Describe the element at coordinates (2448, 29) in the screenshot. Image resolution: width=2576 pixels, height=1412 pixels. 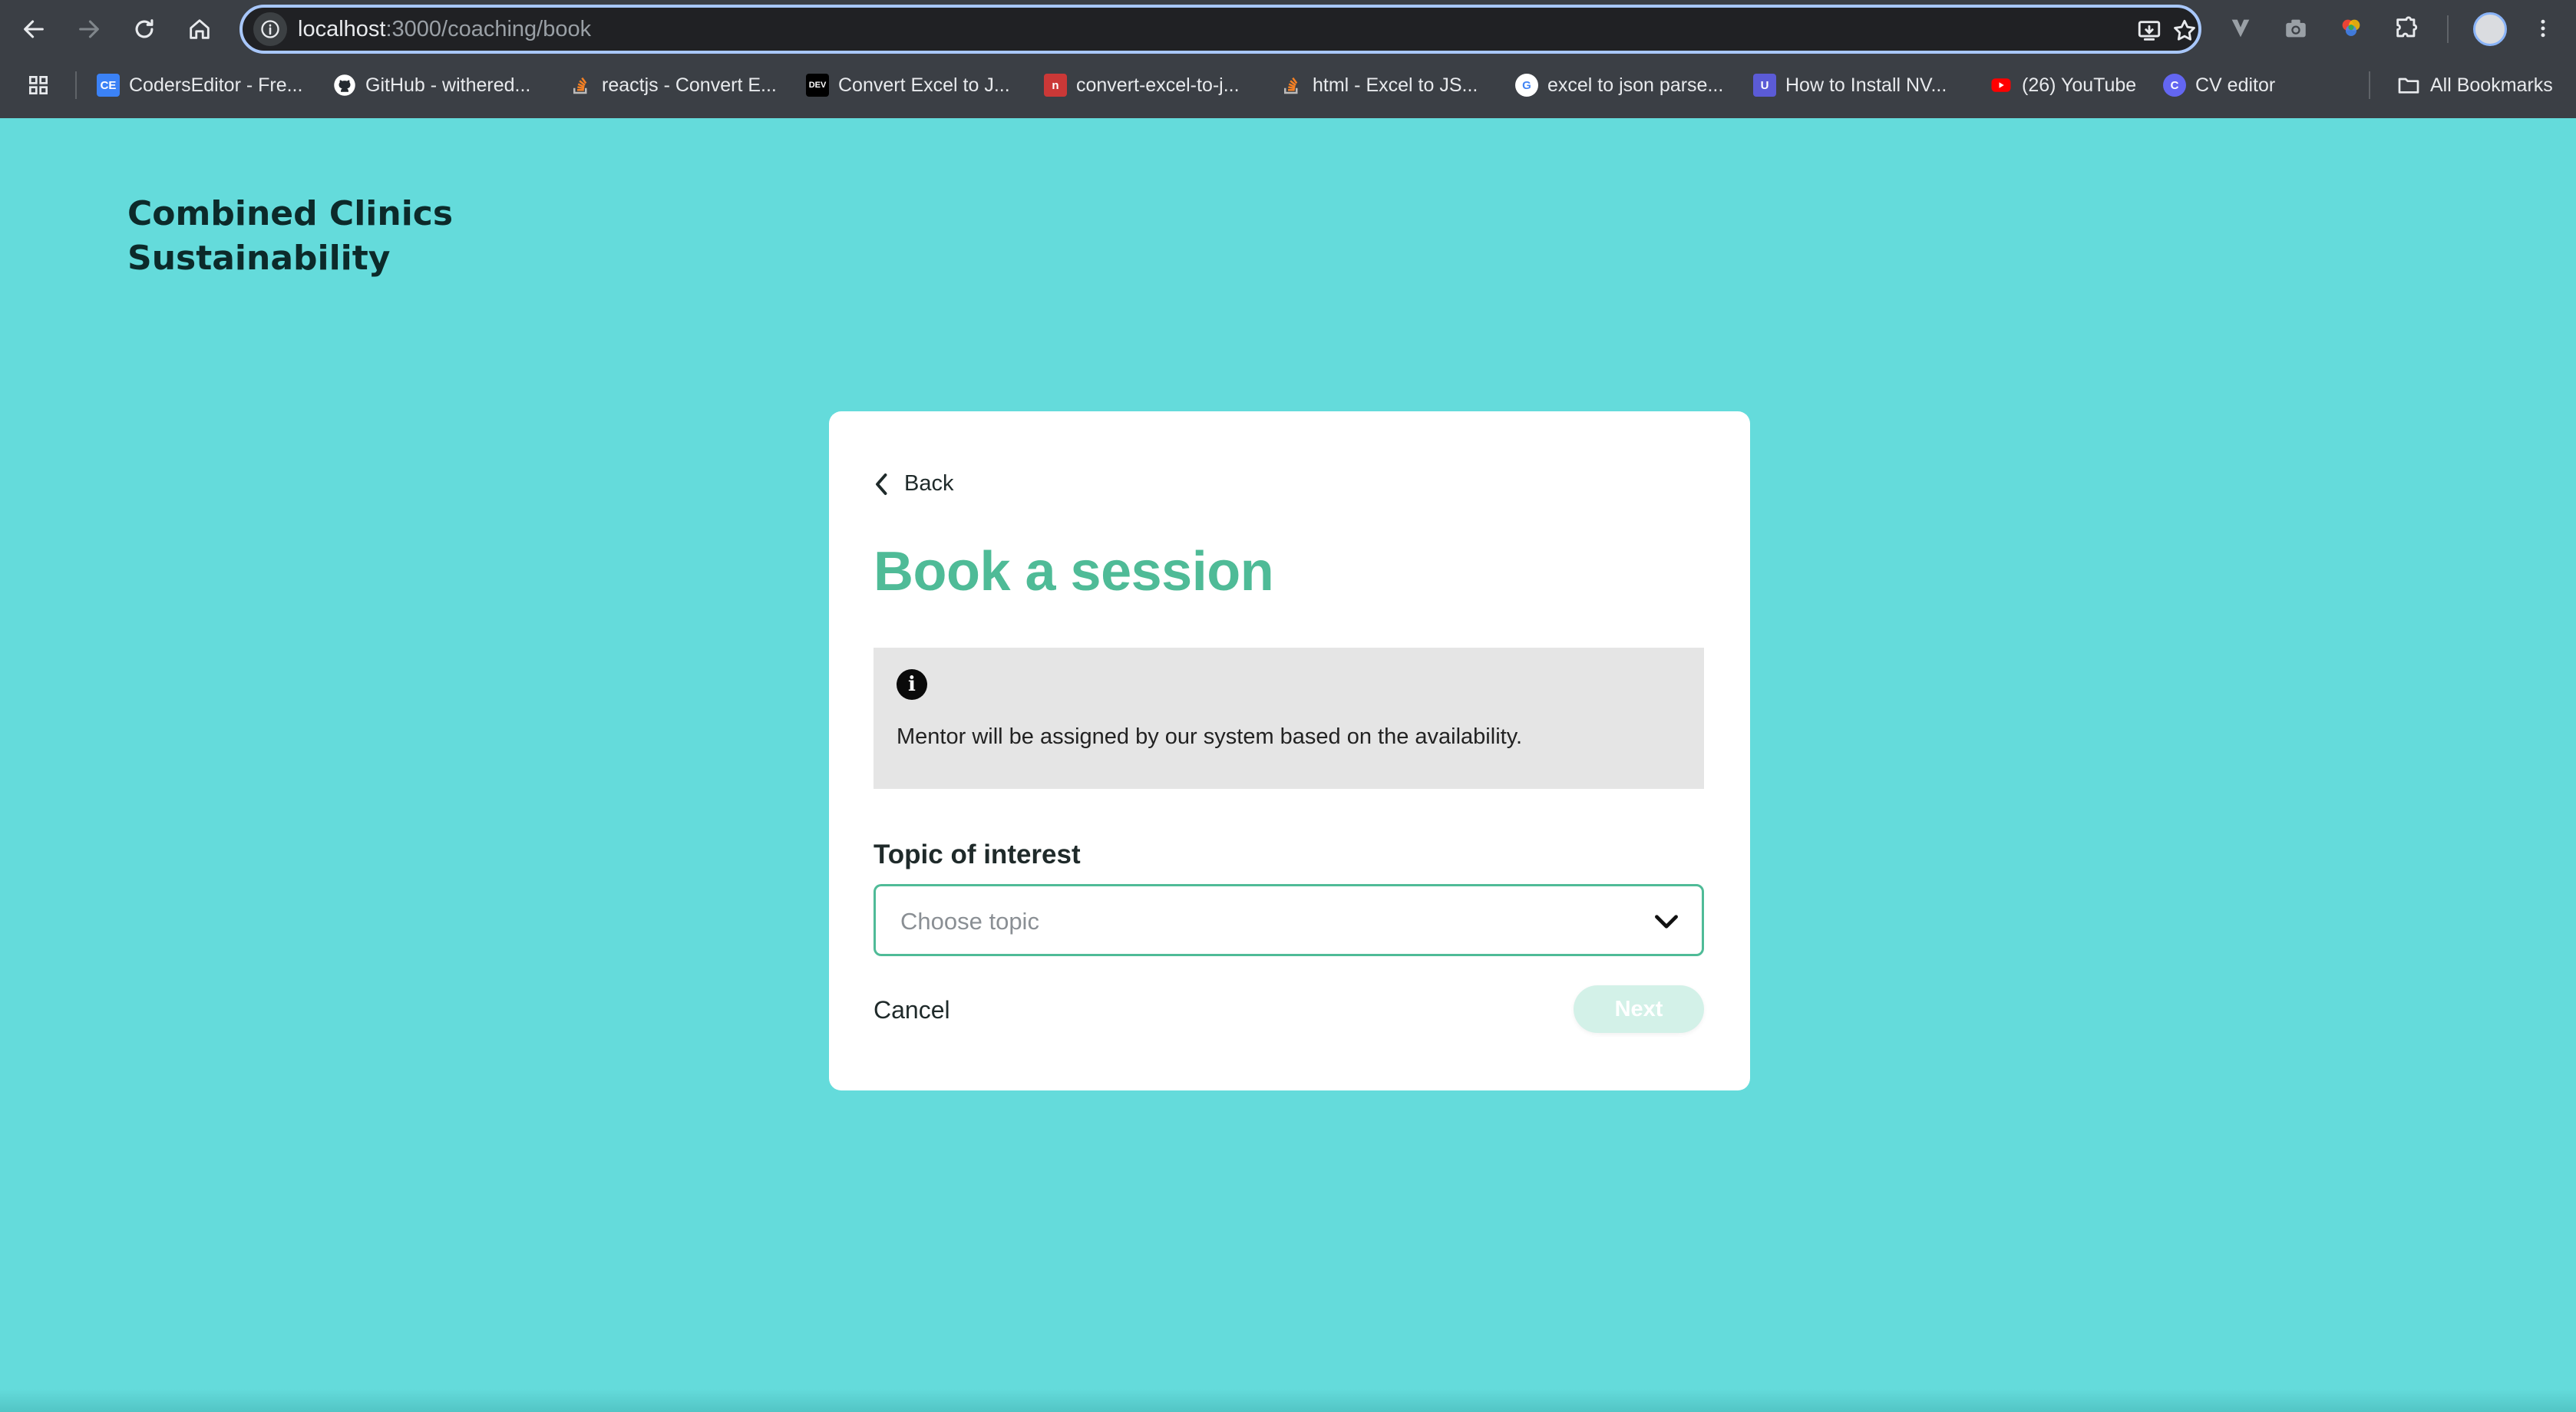
I see `toolbar-divider` at that location.